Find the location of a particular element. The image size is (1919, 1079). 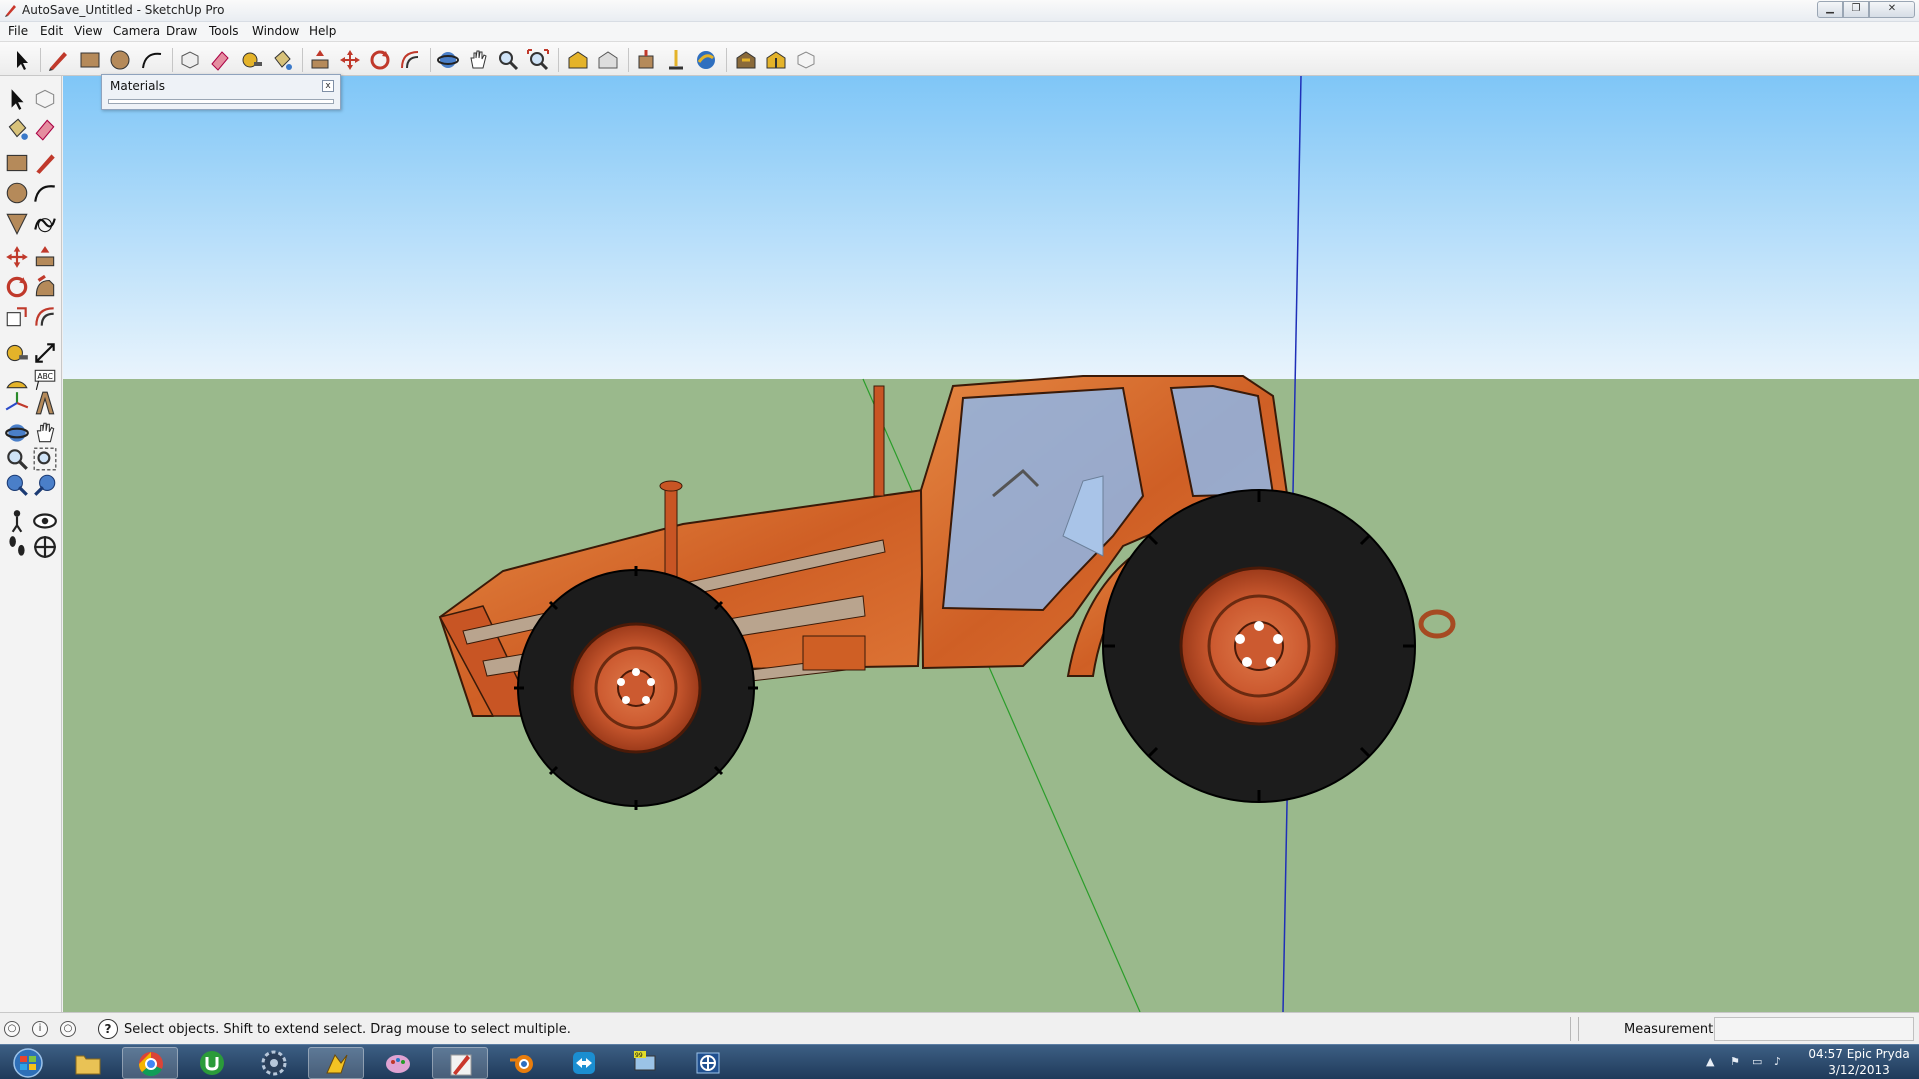

protractor-icon is located at coordinates (17, 379).